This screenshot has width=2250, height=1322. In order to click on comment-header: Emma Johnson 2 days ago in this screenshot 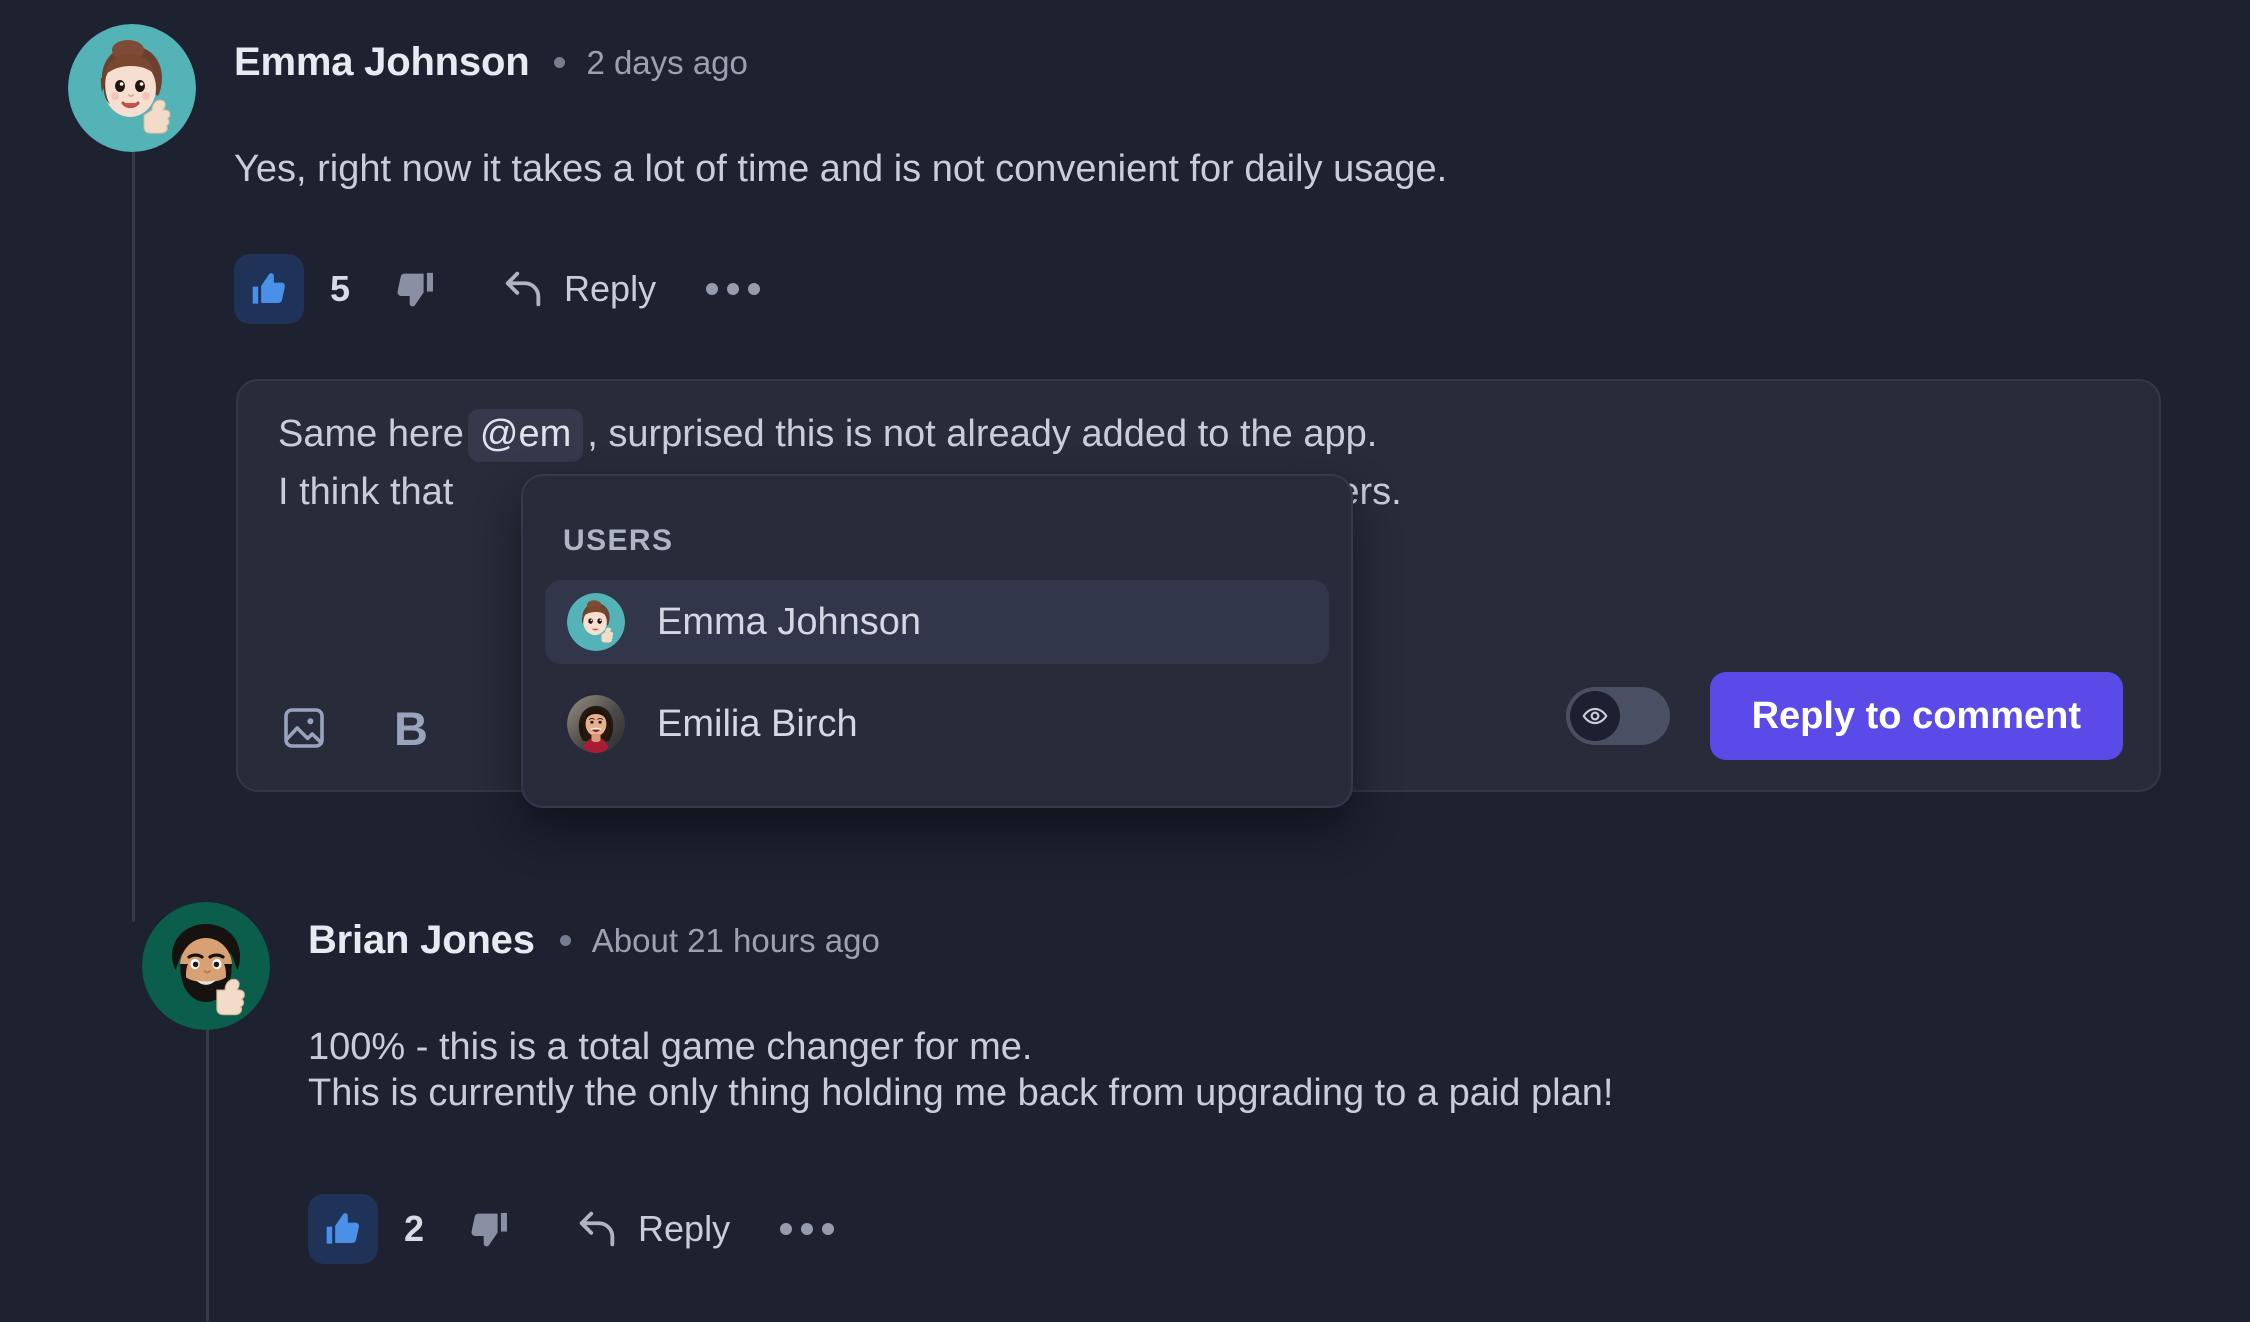, I will do `click(491, 62)`.